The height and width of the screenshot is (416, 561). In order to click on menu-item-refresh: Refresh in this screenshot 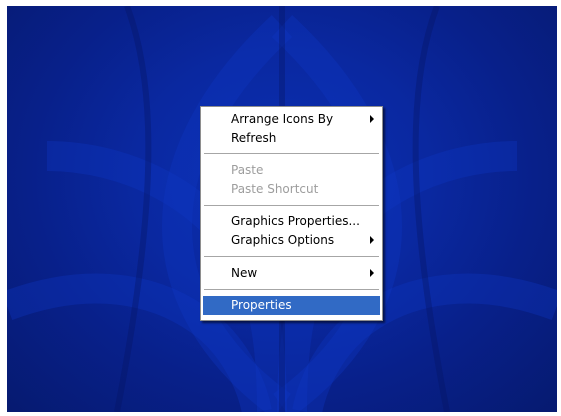, I will do `click(291, 138)`.